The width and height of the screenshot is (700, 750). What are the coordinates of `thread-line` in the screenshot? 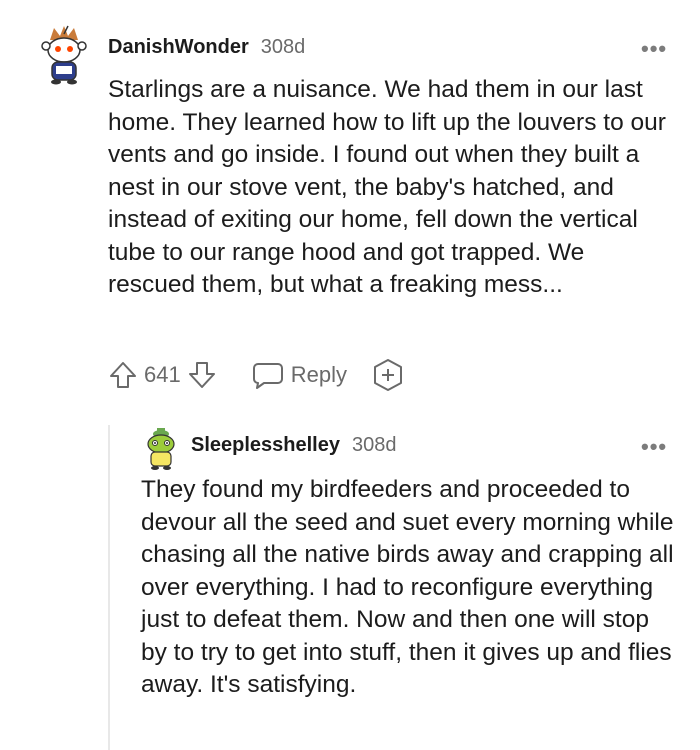 It's located at (109, 587).